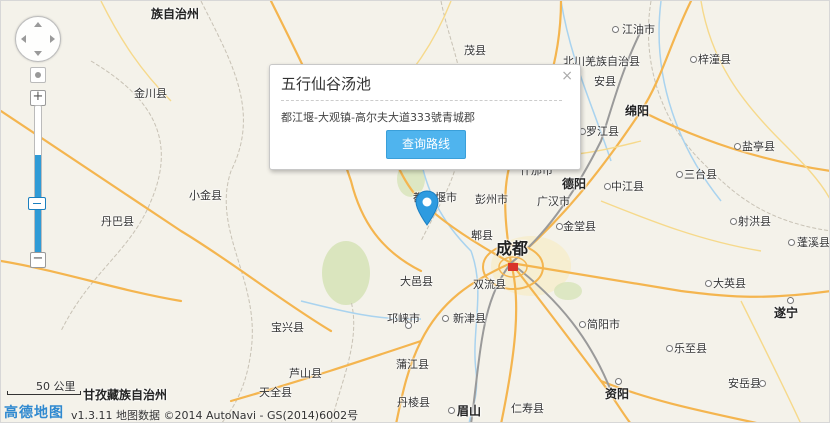  What do you see at coordinates (603, 324) in the screenshot?
I see `label-jianyang: 简阳市` at bounding box center [603, 324].